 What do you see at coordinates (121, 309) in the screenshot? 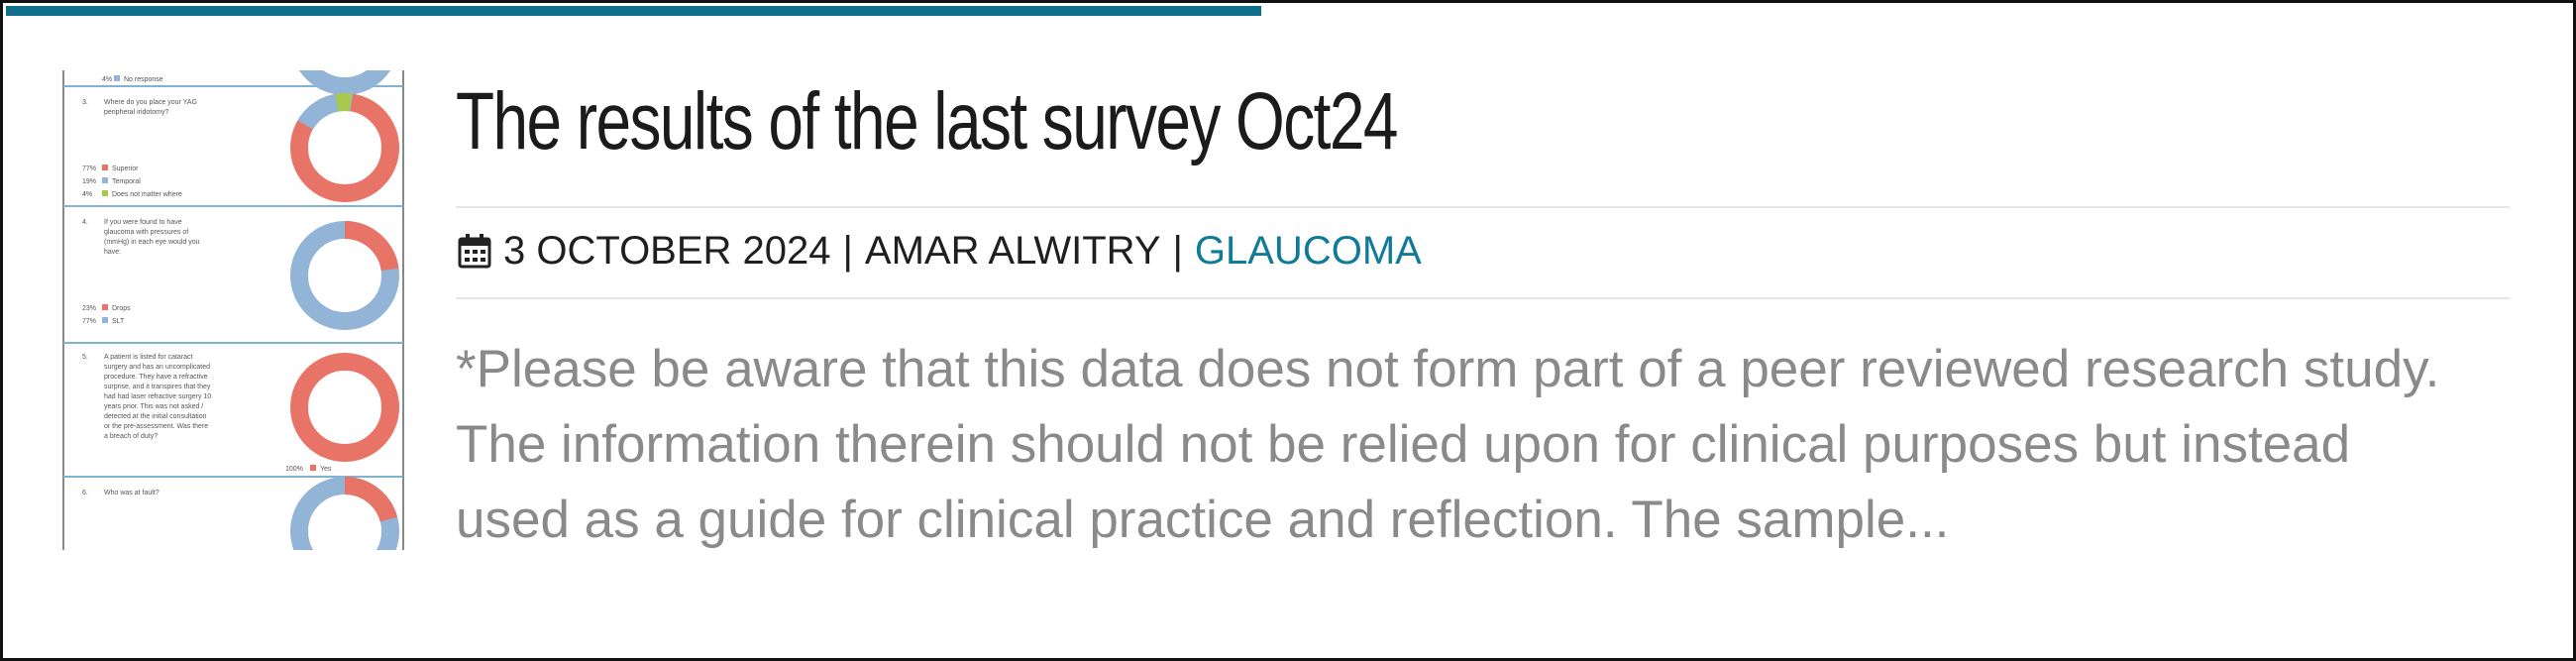
I see `svg-text: Drops` at bounding box center [121, 309].